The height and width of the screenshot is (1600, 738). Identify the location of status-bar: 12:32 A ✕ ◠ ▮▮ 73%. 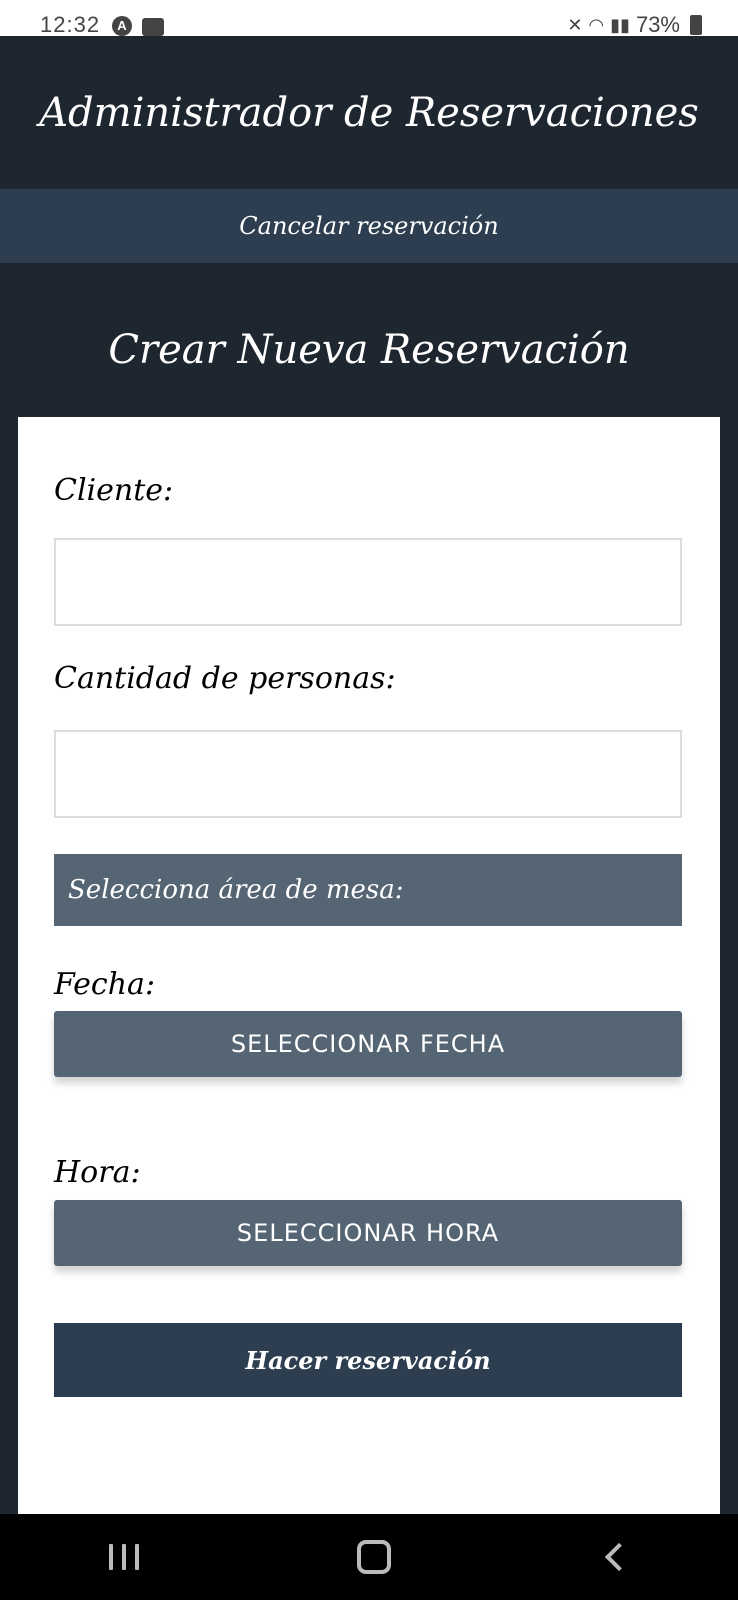
(369, 18).